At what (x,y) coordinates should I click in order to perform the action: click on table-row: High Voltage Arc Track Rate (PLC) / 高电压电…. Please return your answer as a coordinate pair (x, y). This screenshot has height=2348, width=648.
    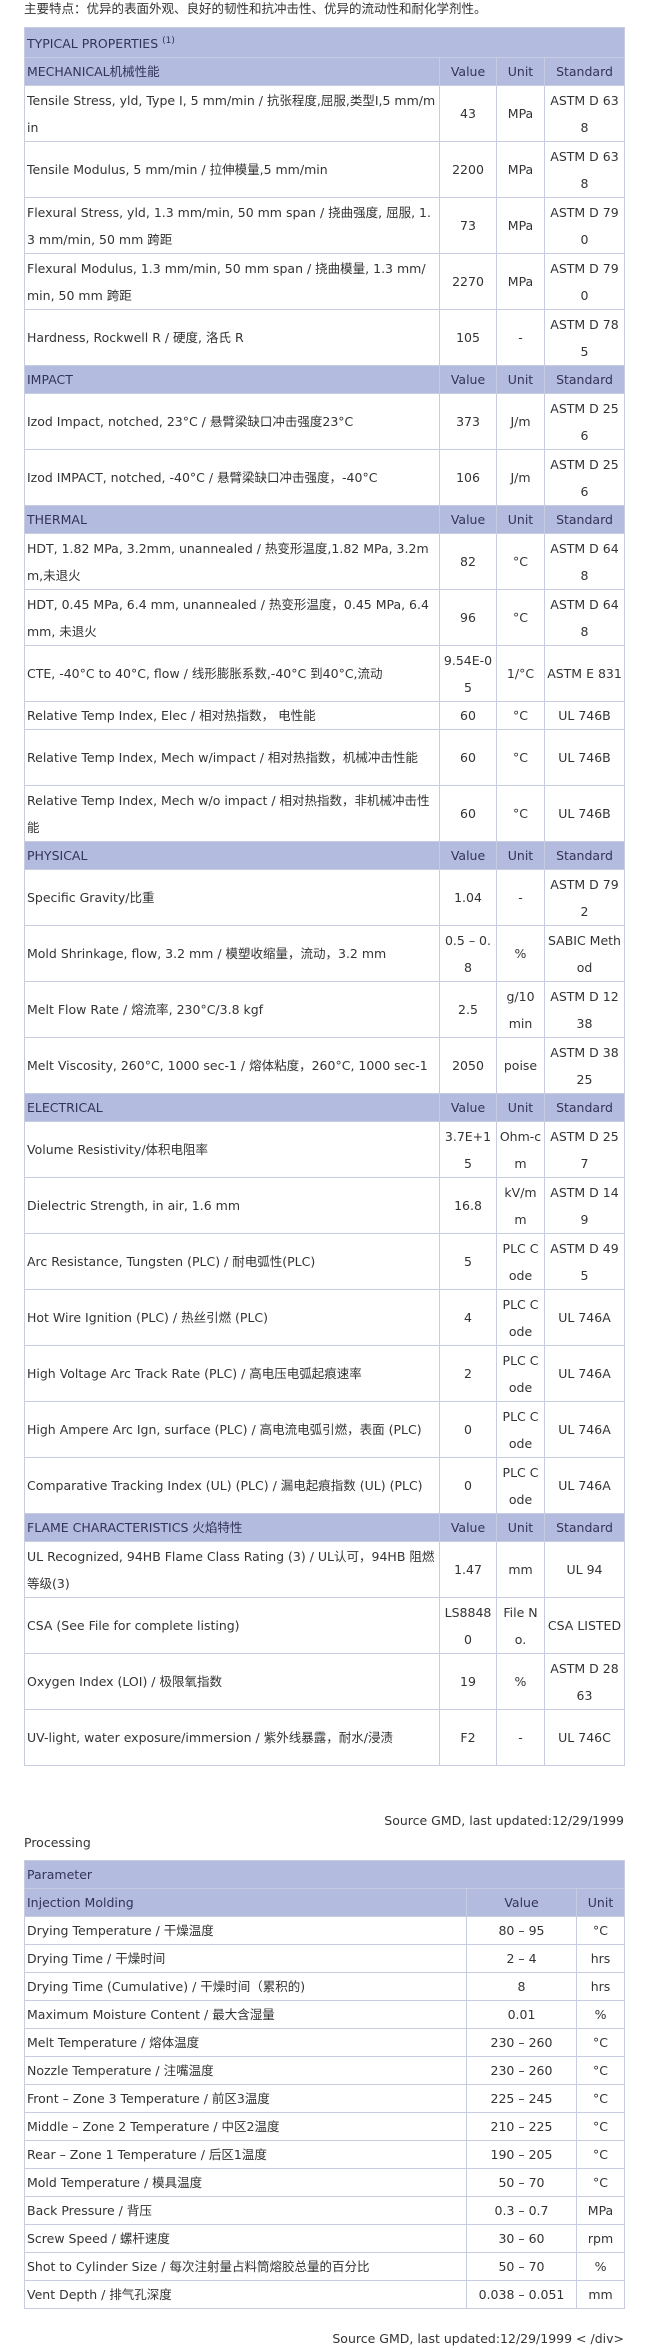
    Looking at the image, I should click on (324, 1374).